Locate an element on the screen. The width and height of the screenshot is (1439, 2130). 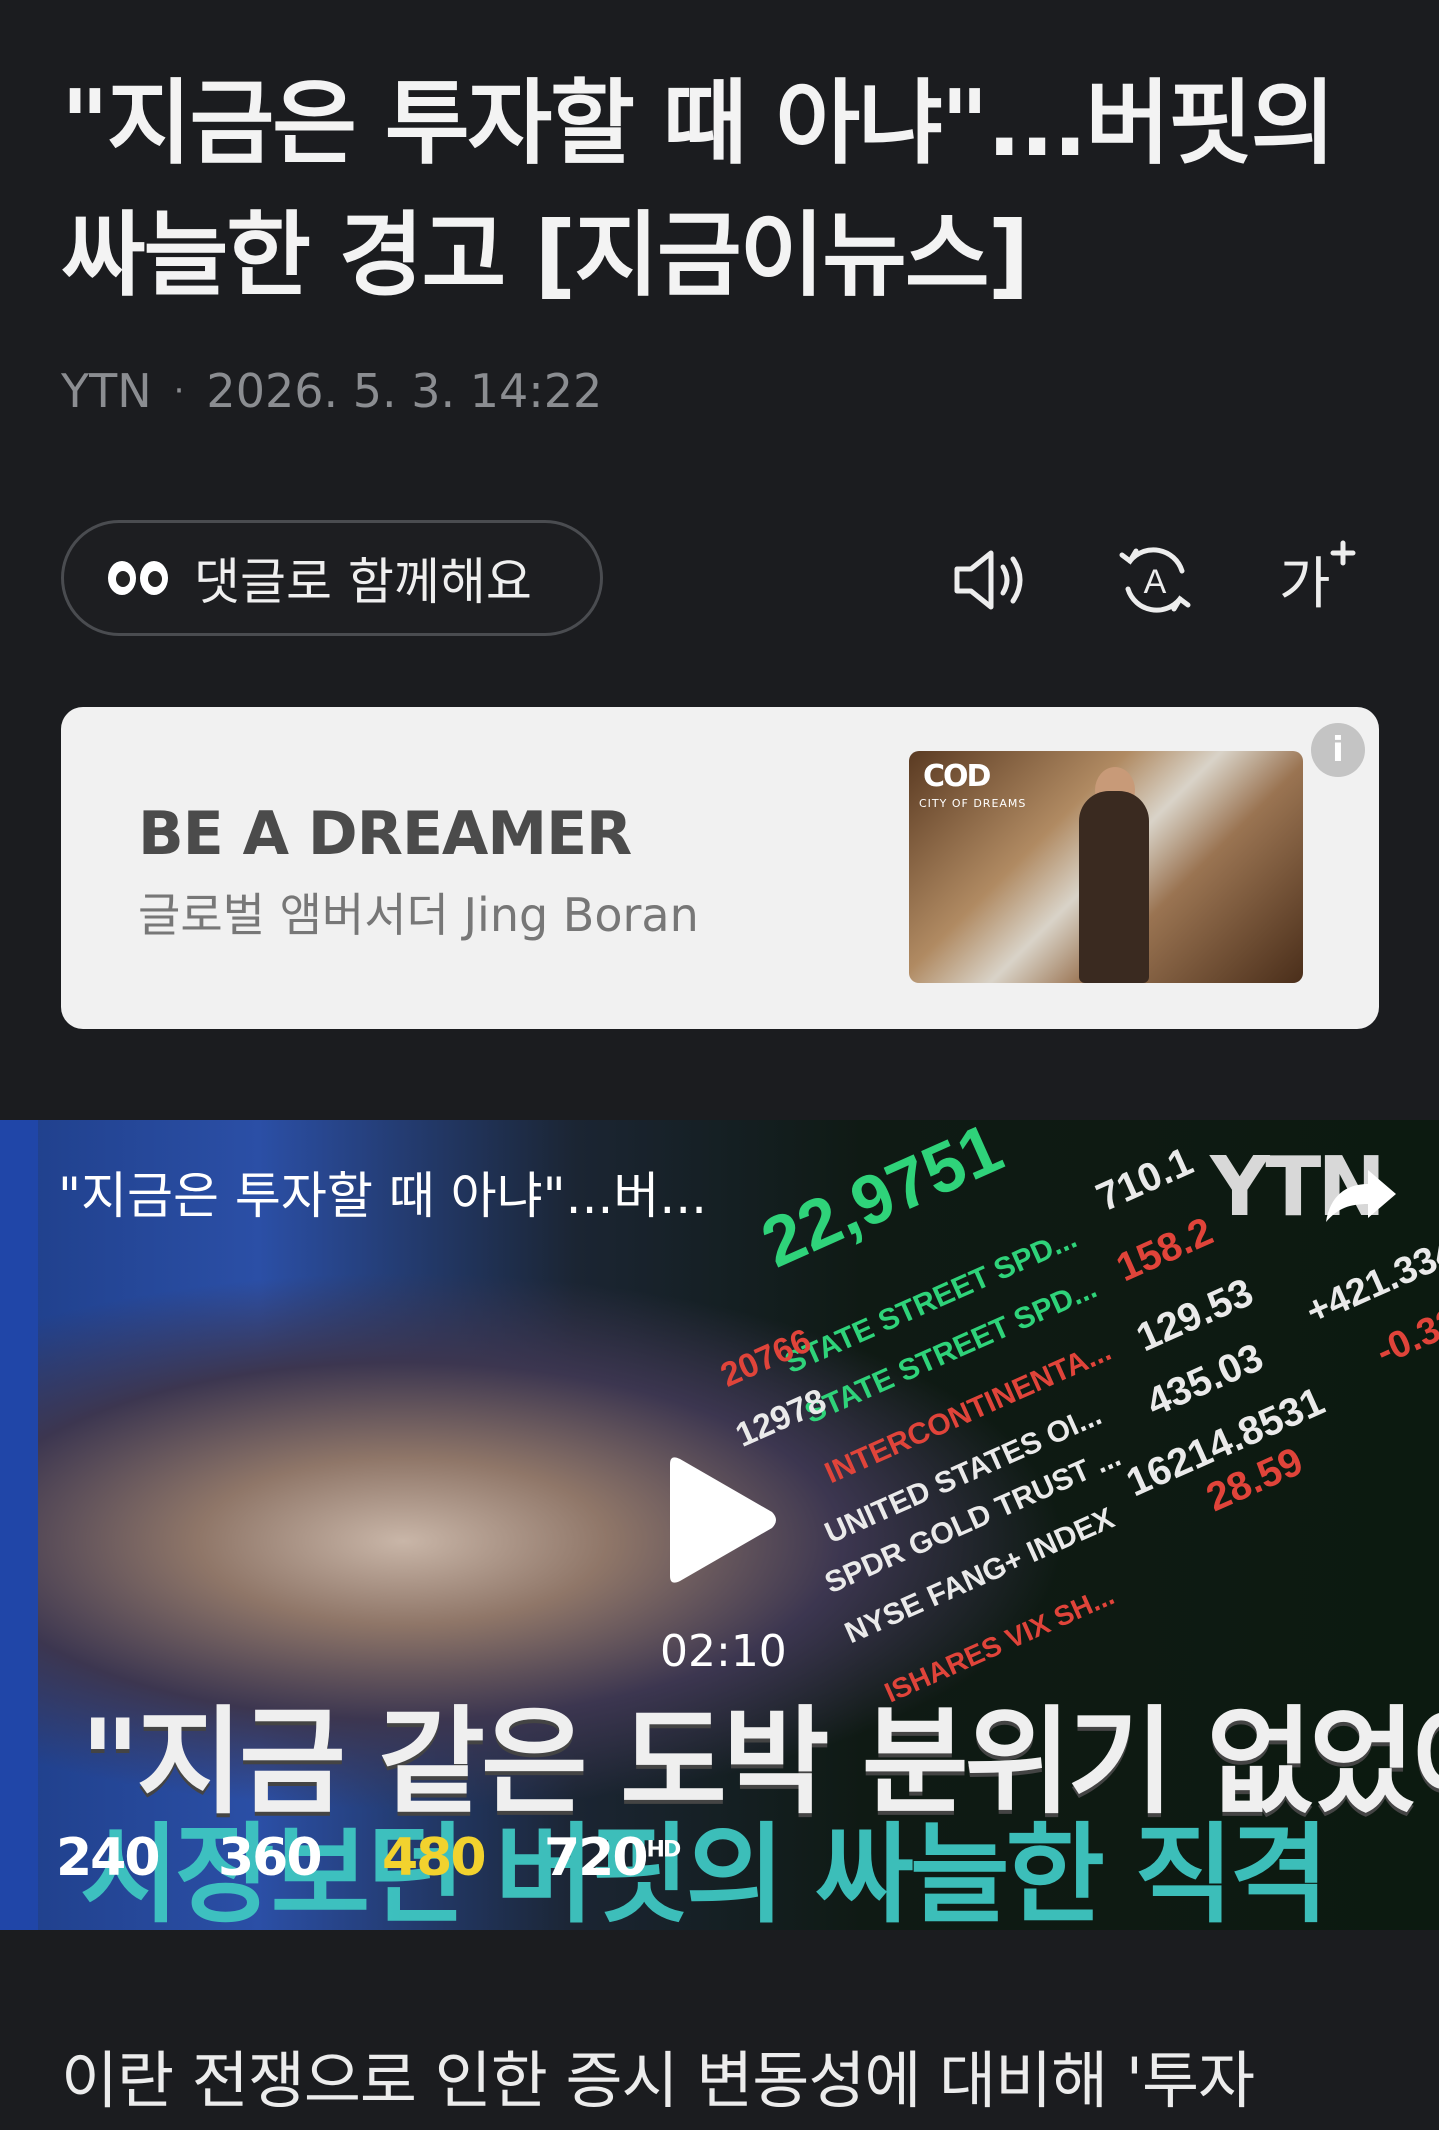
ad-image: COD CITY OF DREAMS is located at coordinates (1106, 867).